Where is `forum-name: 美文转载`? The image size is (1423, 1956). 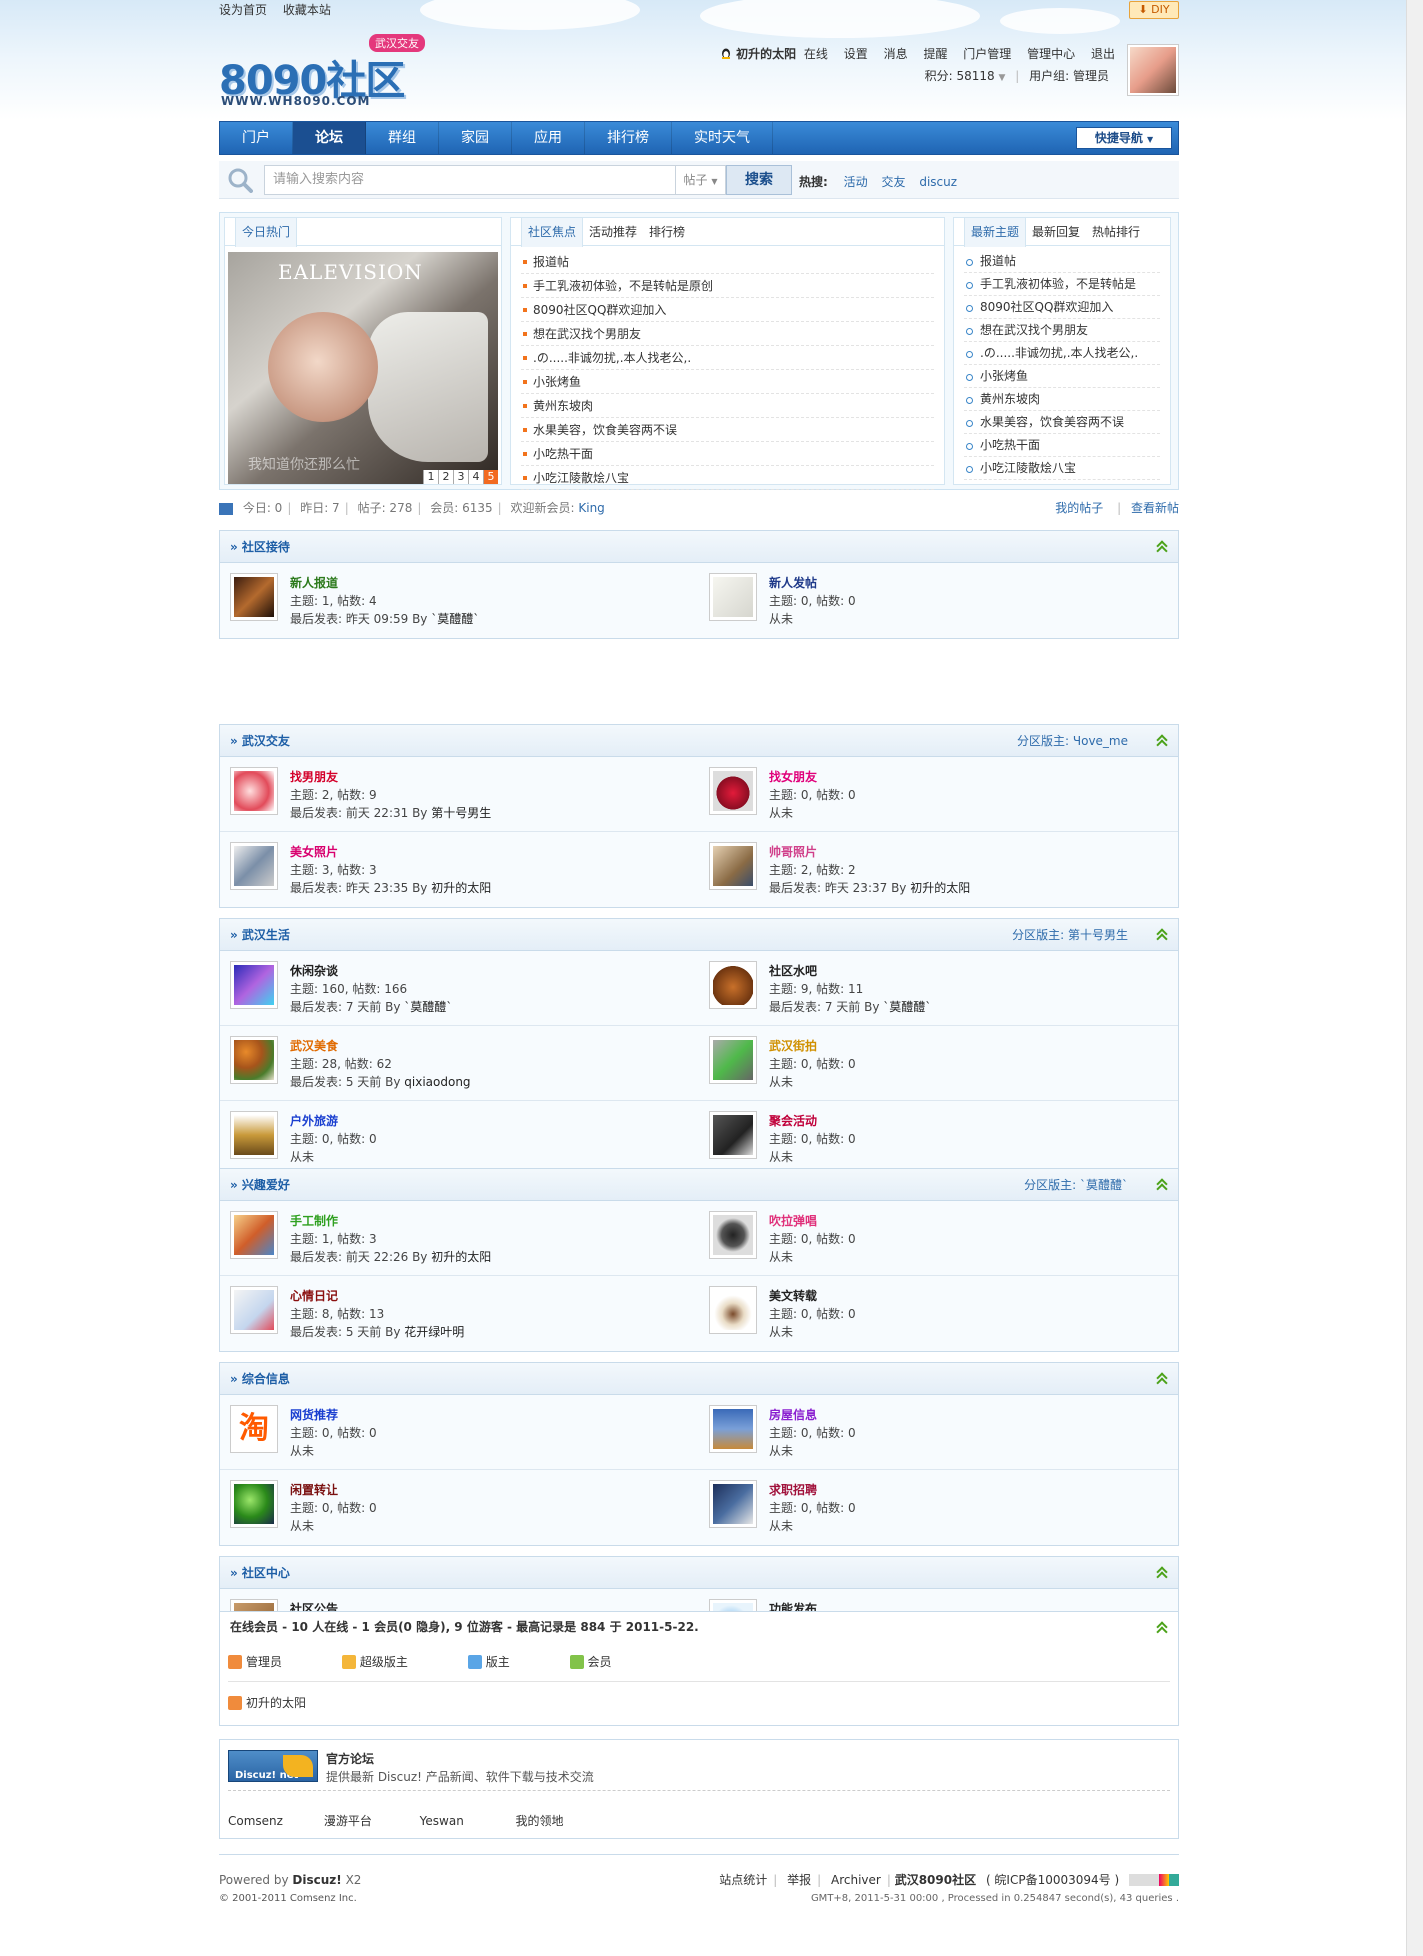
forum-name: 美文转载 is located at coordinates (793, 1295).